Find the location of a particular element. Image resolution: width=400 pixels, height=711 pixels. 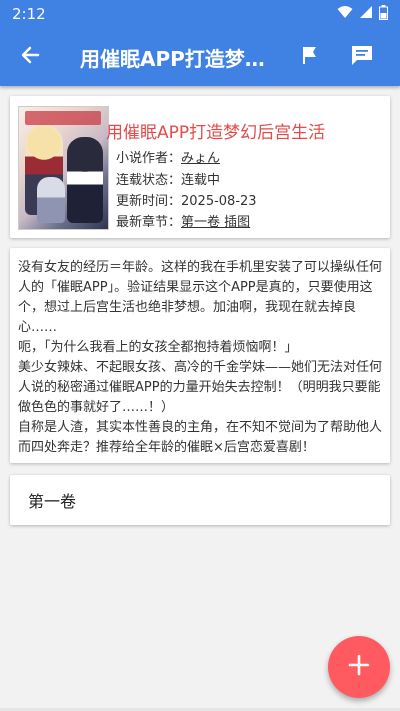

status-icons is located at coordinates (362, 14).